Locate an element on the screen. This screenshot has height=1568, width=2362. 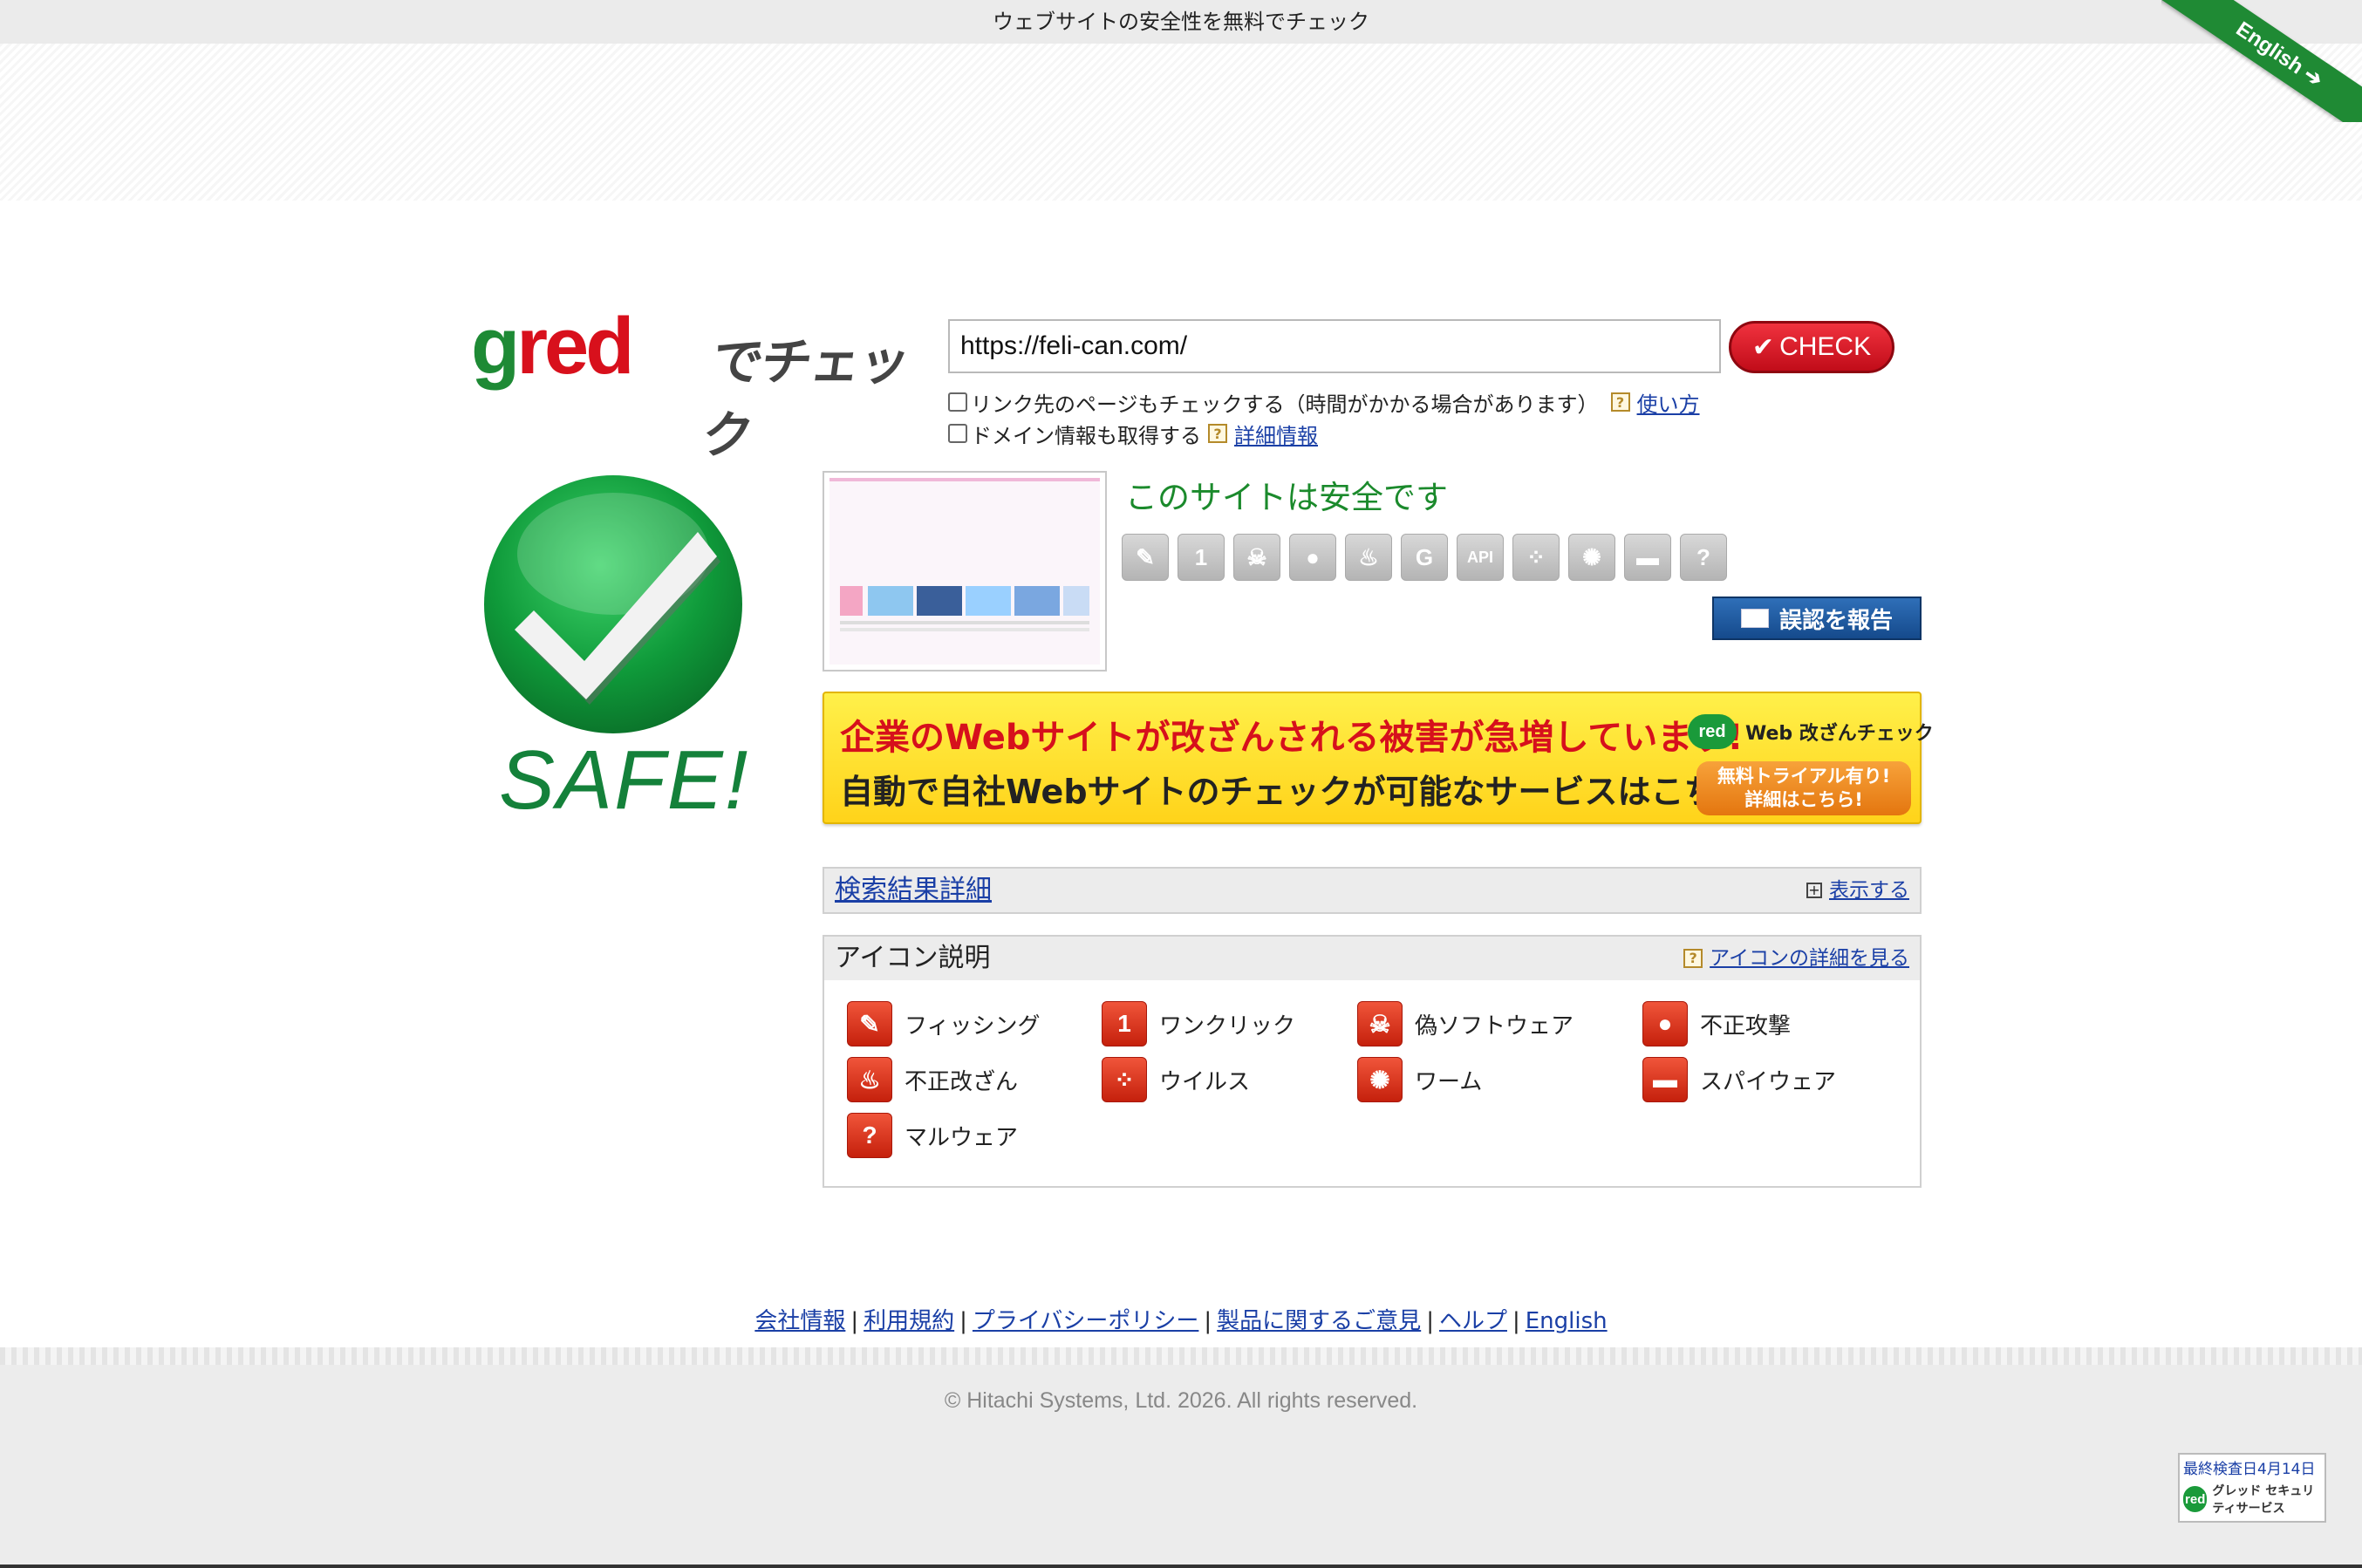
legend-item: ? マルウェア is located at coordinates (933, 1135).